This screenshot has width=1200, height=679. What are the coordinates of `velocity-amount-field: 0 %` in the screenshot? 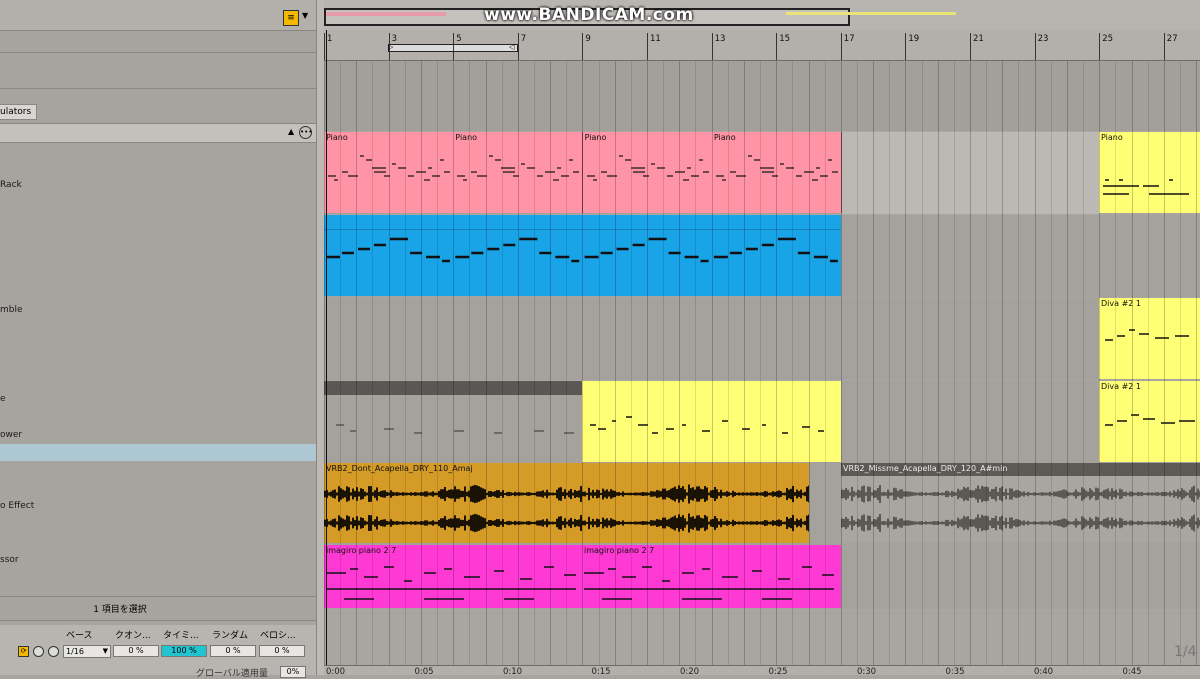 It's located at (282, 651).